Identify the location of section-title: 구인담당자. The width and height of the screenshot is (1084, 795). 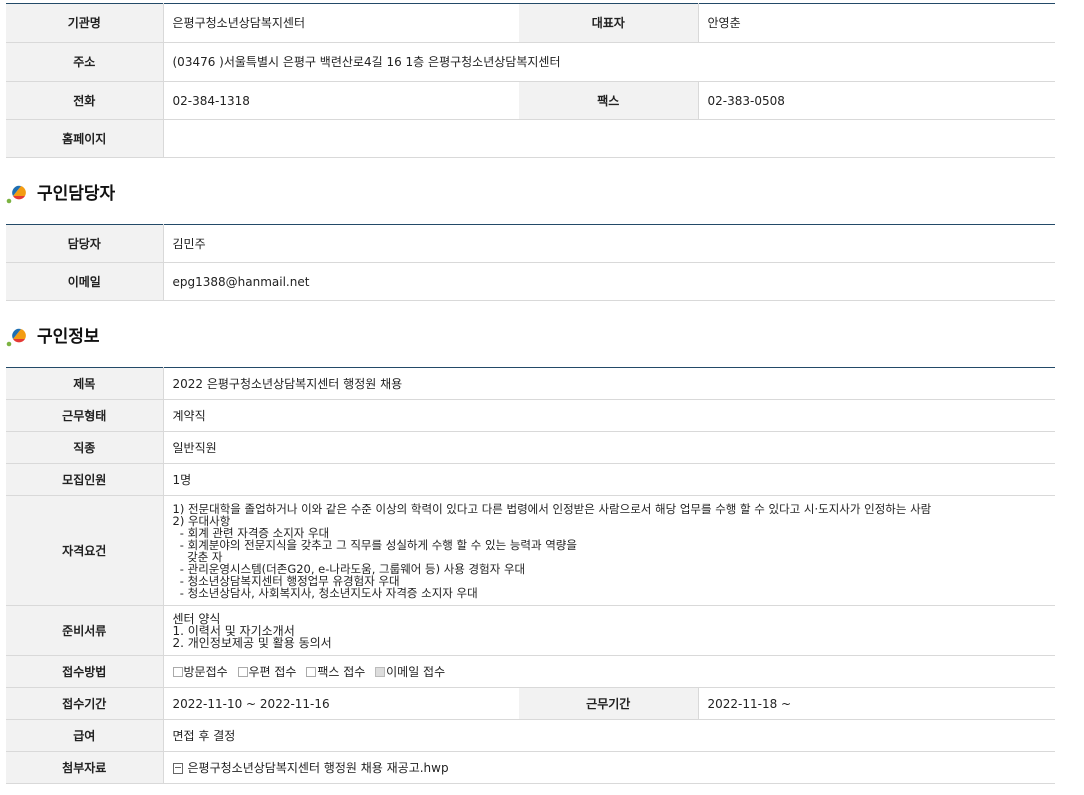
(76, 193).